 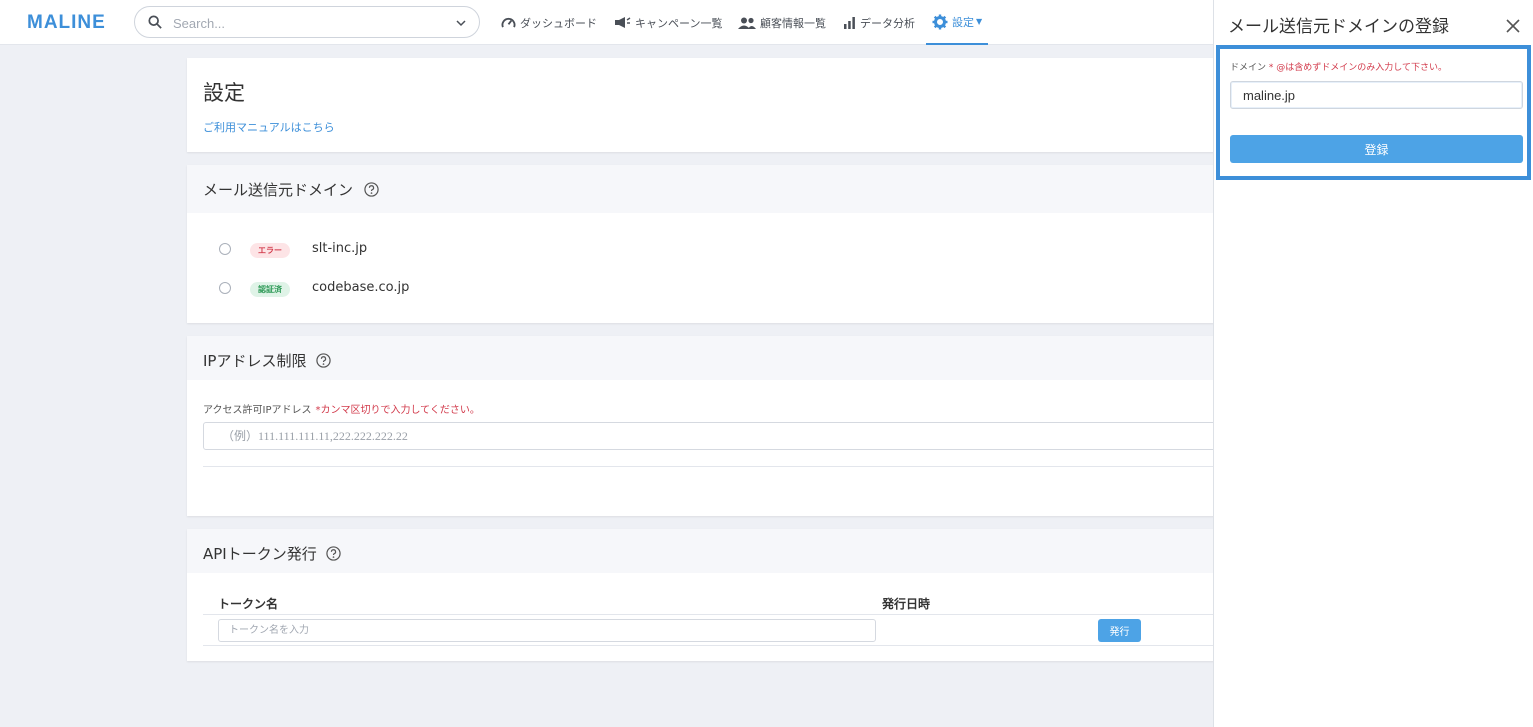 I want to click on api-token-header: APIトークン発行, so click(x=707, y=551).